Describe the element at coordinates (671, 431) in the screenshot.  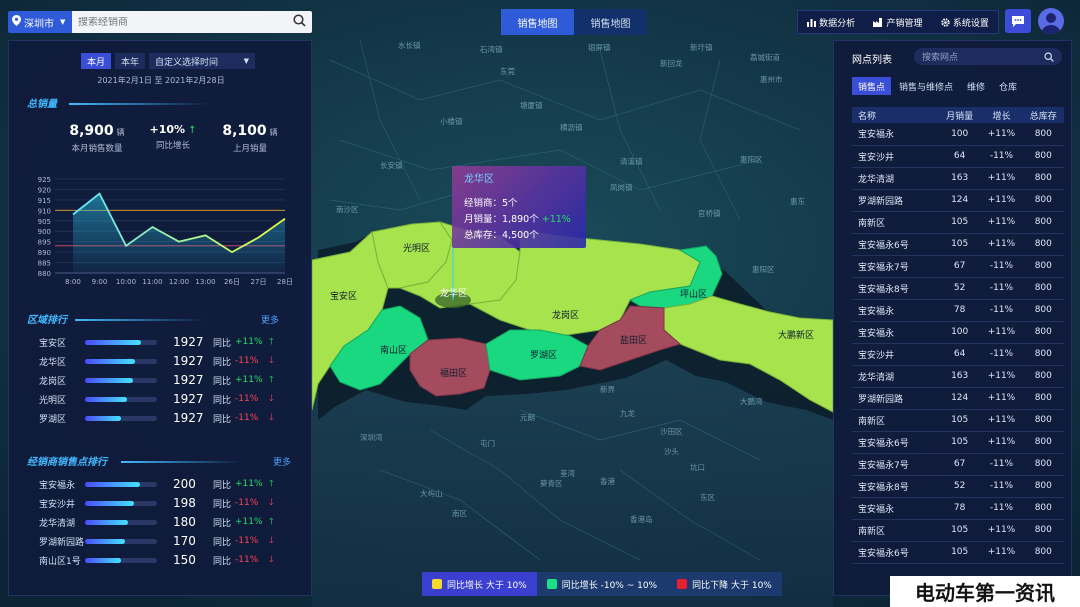
I see `svg-text: 沙田区` at that location.